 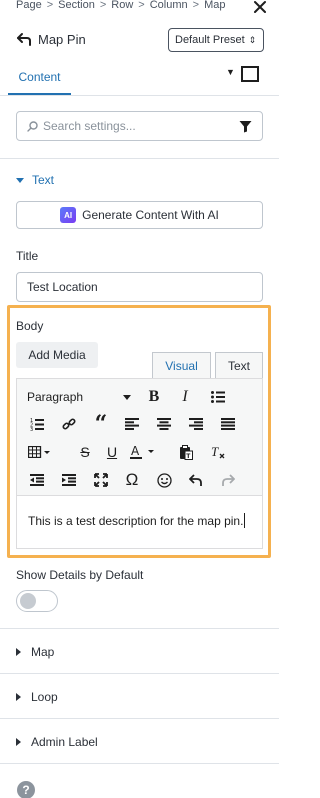 I want to click on clear-formatting-icon: T, so click(x=218, y=452).